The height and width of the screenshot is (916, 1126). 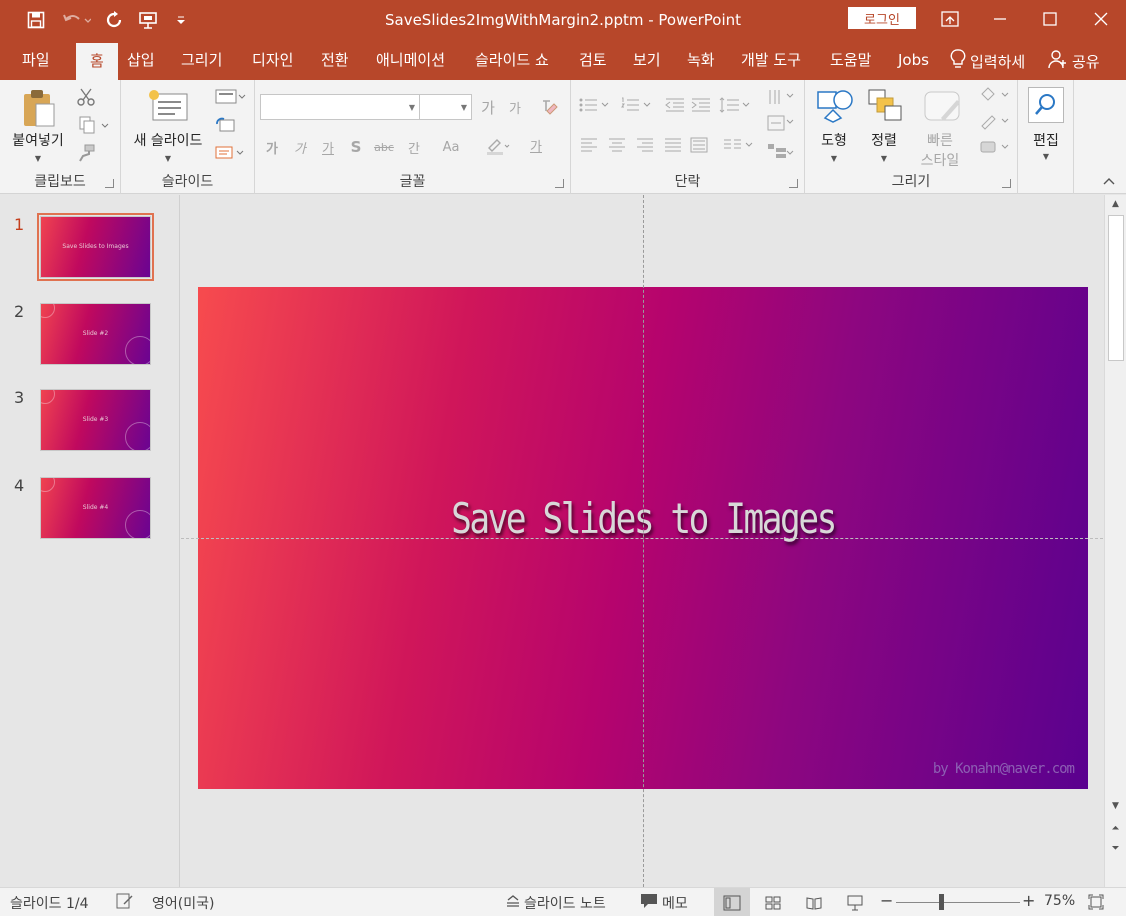 What do you see at coordinates (498, 146) in the screenshot?
I see `highlight-icon` at bounding box center [498, 146].